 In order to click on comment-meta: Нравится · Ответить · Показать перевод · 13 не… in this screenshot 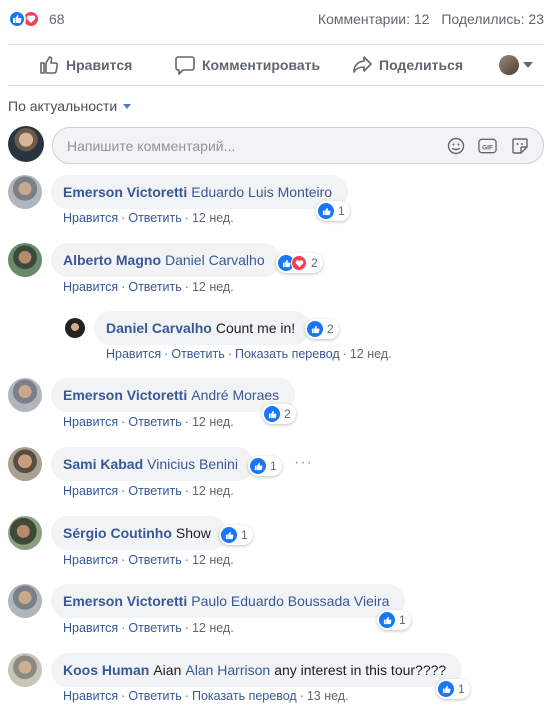, I will do `click(206, 696)`.